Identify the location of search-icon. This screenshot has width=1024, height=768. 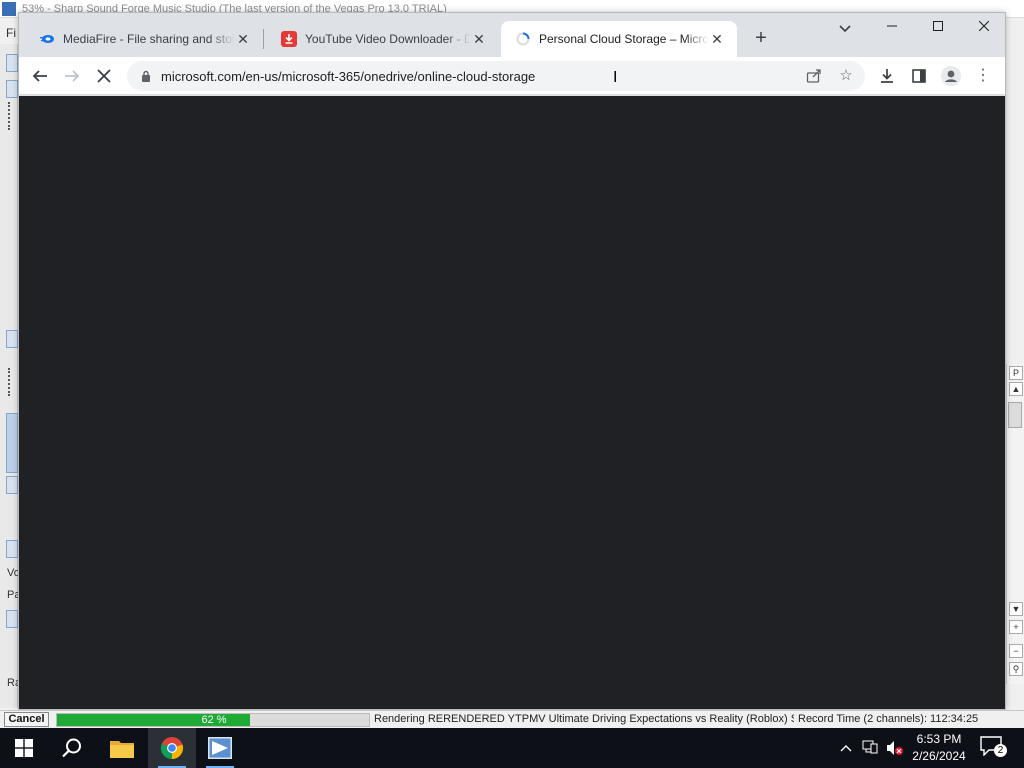
(71, 748).